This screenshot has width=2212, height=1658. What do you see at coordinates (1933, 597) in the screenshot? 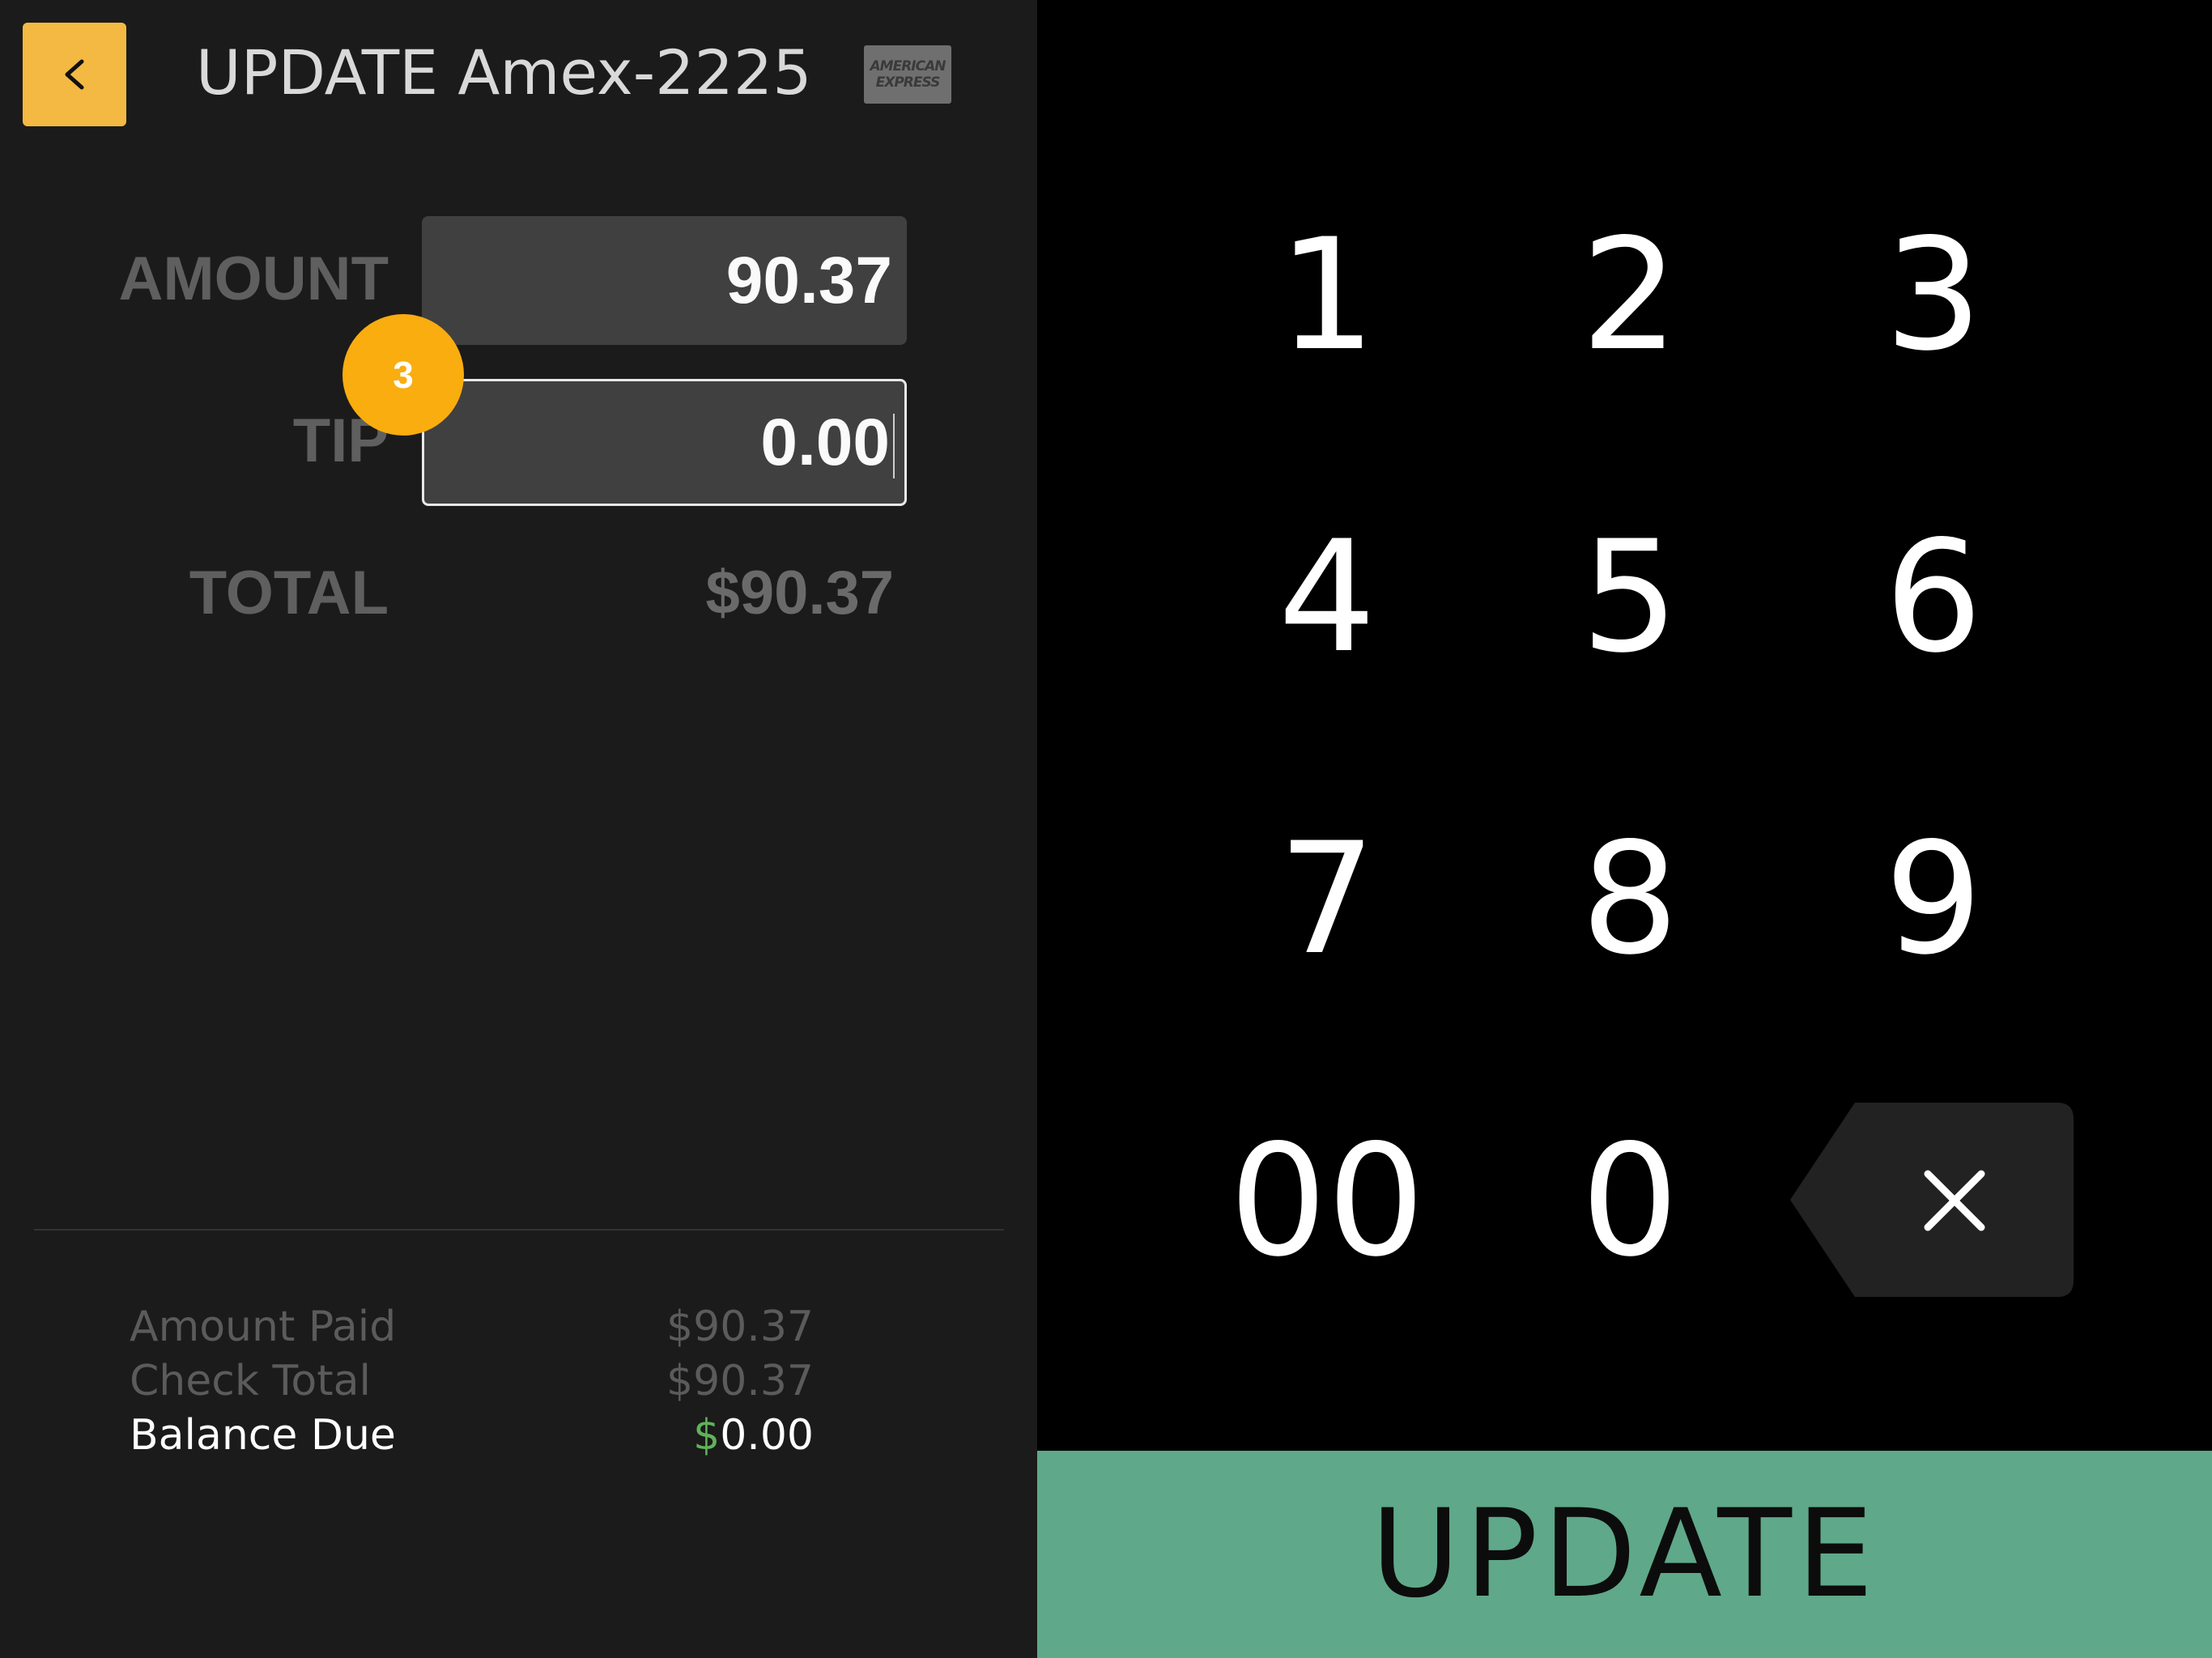
I see `key-6: 6` at bounding box center [1933, 597].